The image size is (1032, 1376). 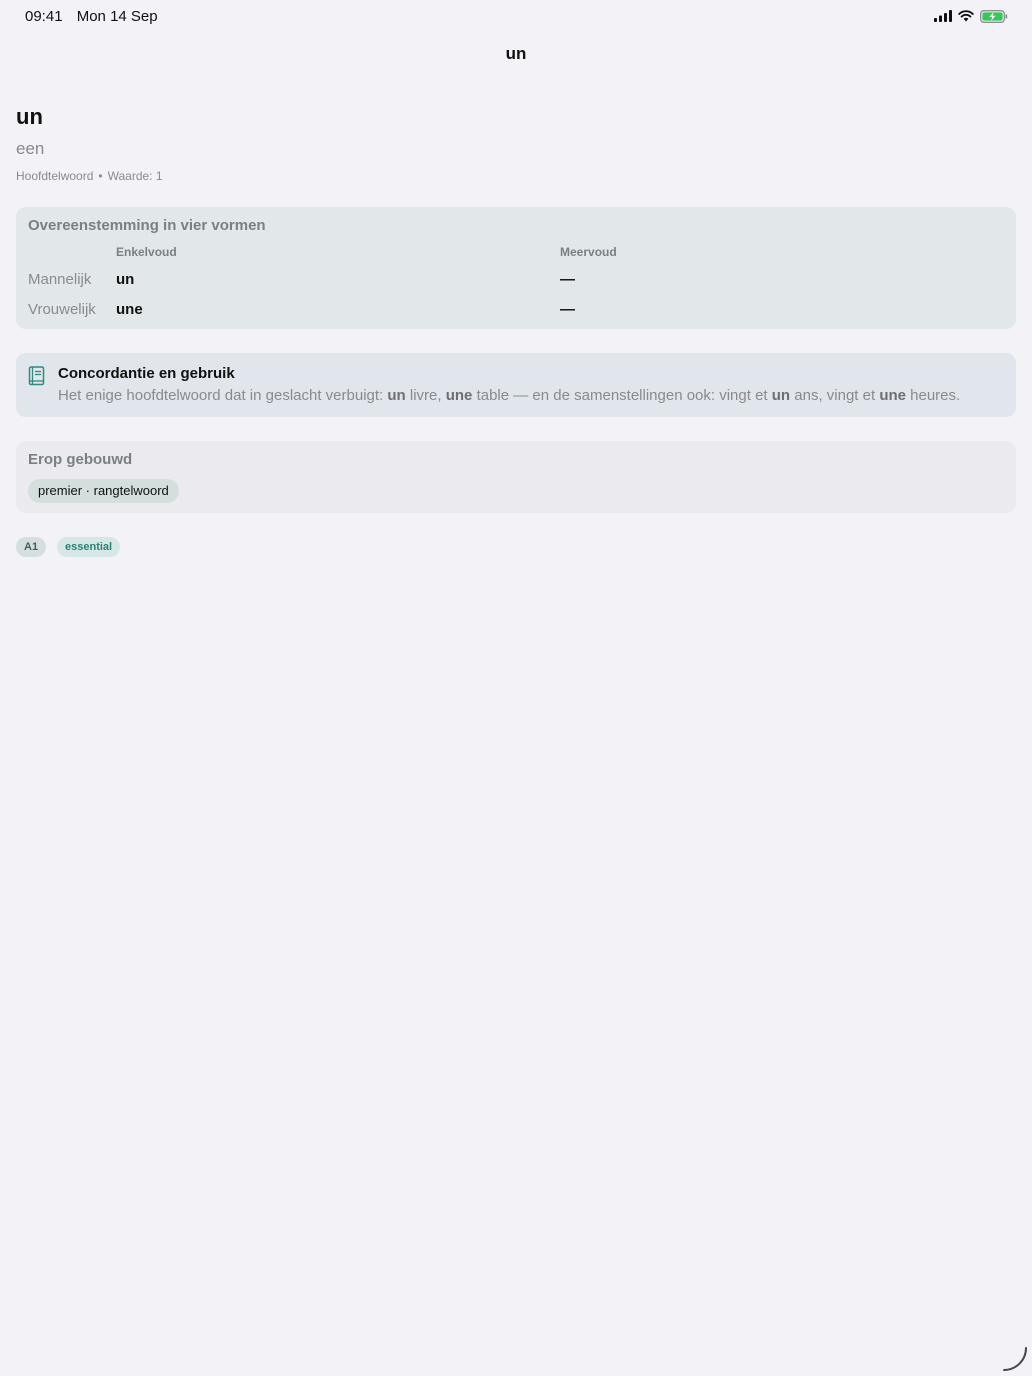 I want to click on wifi-icon, so click(x=966, y=16).